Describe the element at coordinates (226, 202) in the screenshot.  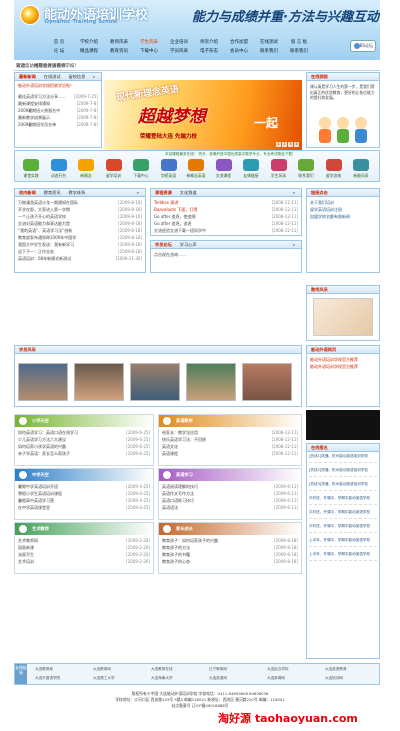
I see `list-item: Teddies 演讲 [2008-12-11]` at that location.